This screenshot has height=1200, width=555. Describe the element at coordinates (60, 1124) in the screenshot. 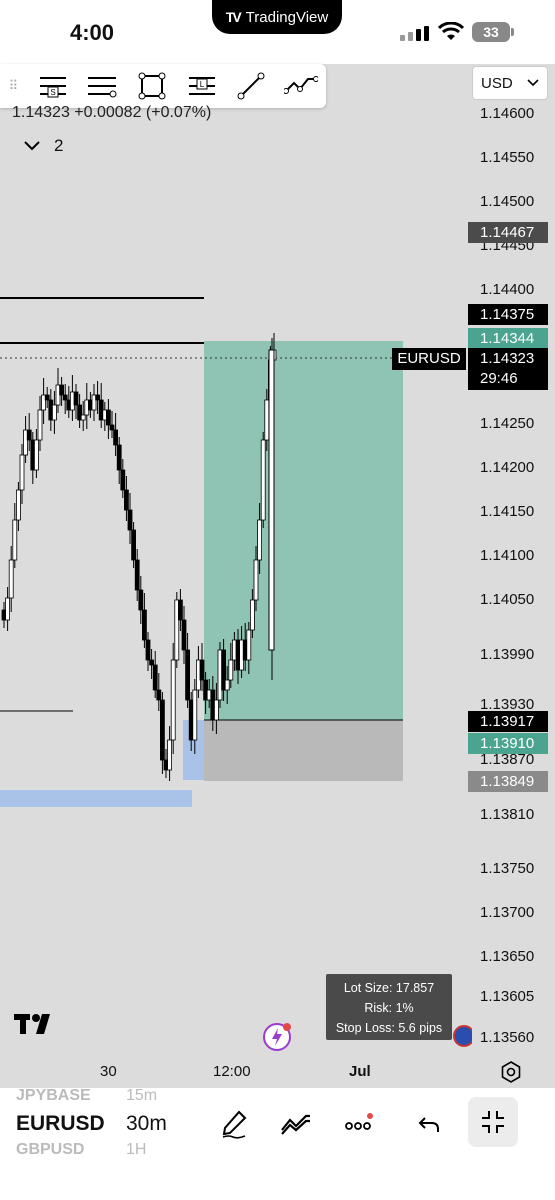

I see `symbol-selector: EURUSD` at that location.